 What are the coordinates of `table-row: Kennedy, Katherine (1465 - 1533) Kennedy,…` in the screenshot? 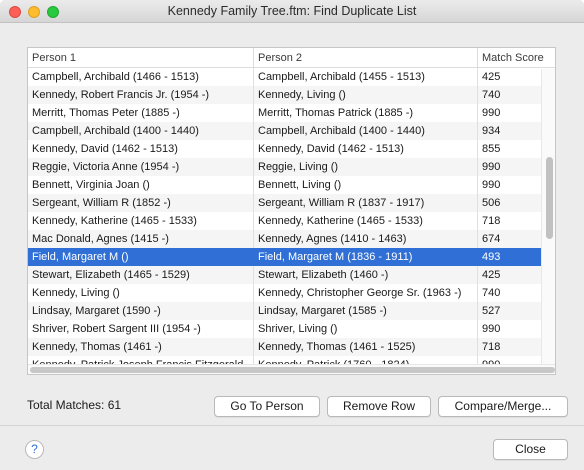 It's located at (291, 221).